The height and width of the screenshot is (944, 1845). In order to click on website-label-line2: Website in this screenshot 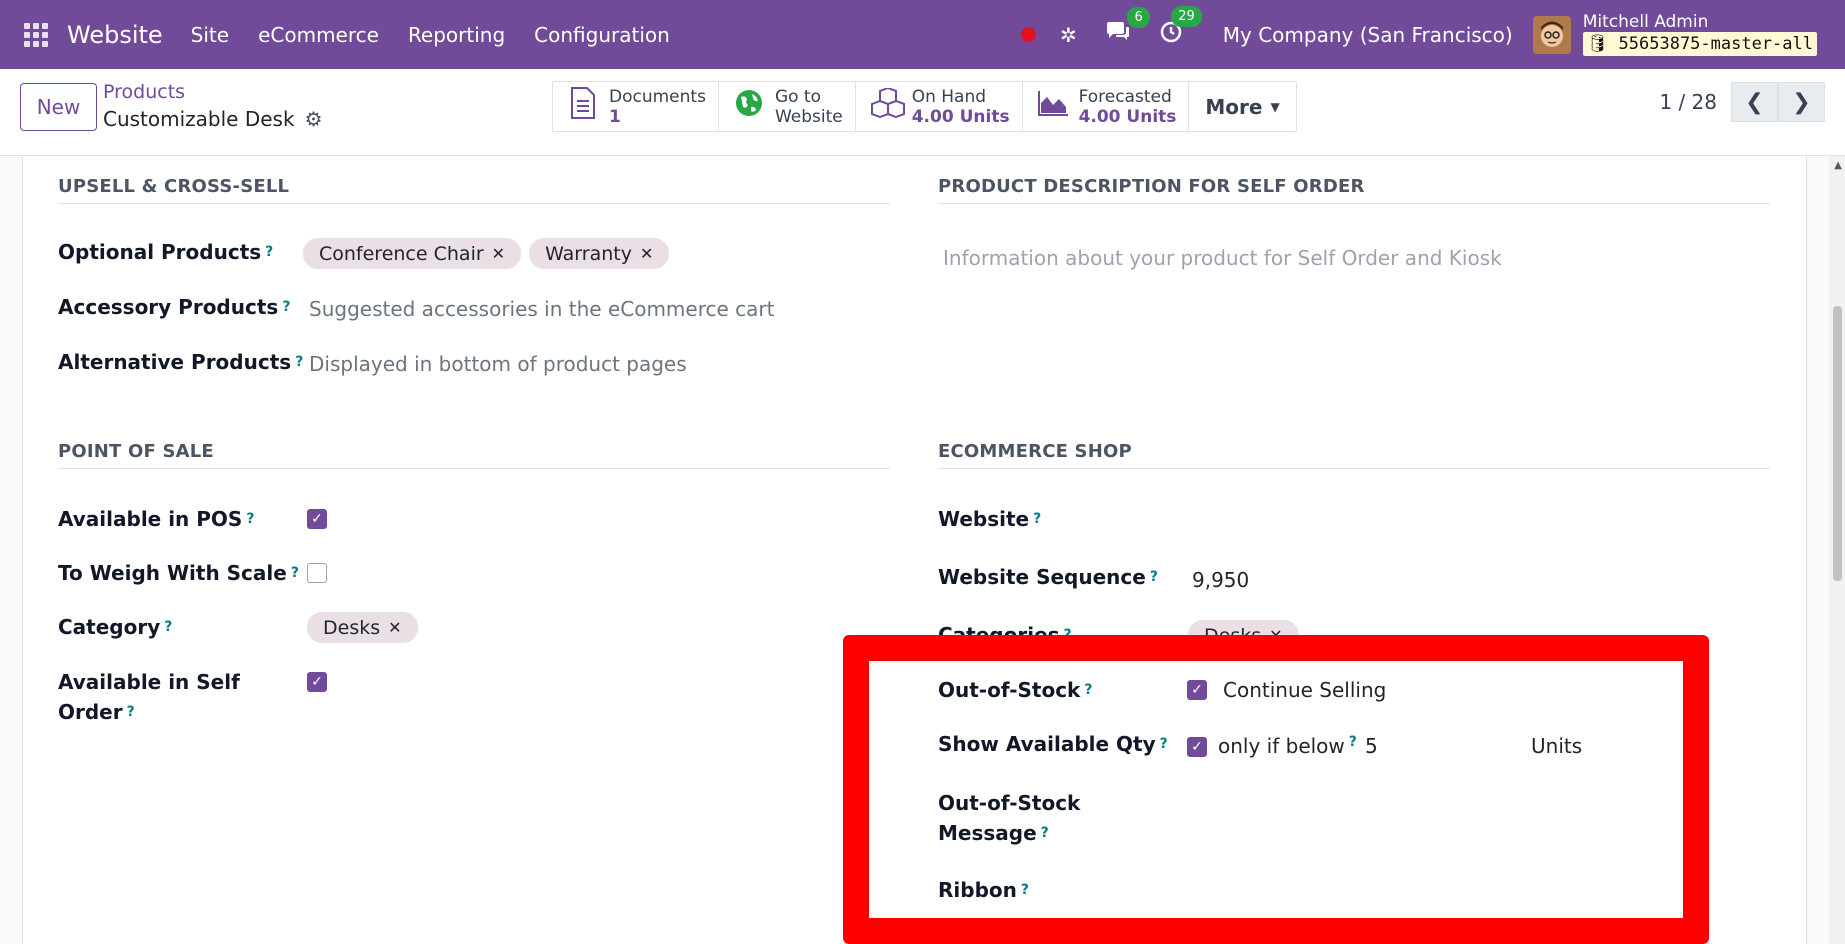, I will do `click(808, 116)`.